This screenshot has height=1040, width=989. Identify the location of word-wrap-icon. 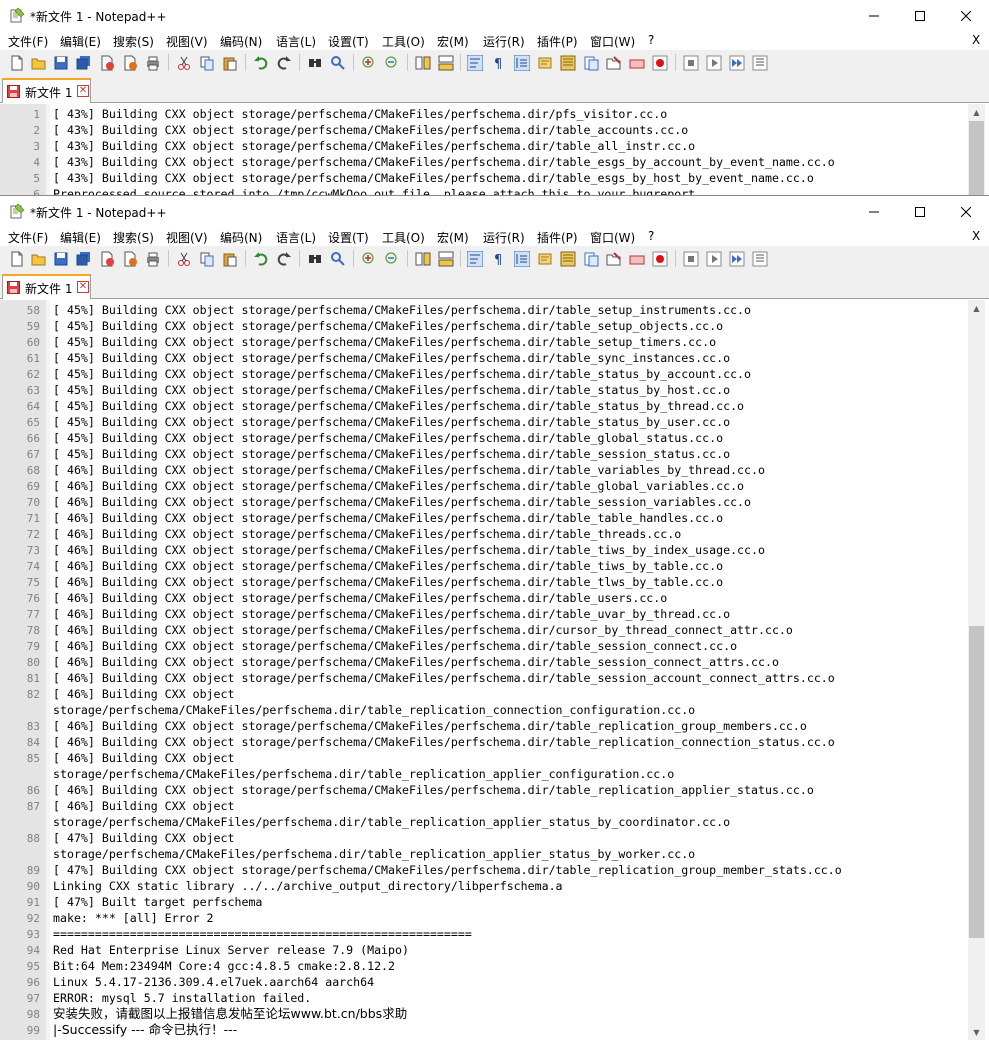
(474, 62).